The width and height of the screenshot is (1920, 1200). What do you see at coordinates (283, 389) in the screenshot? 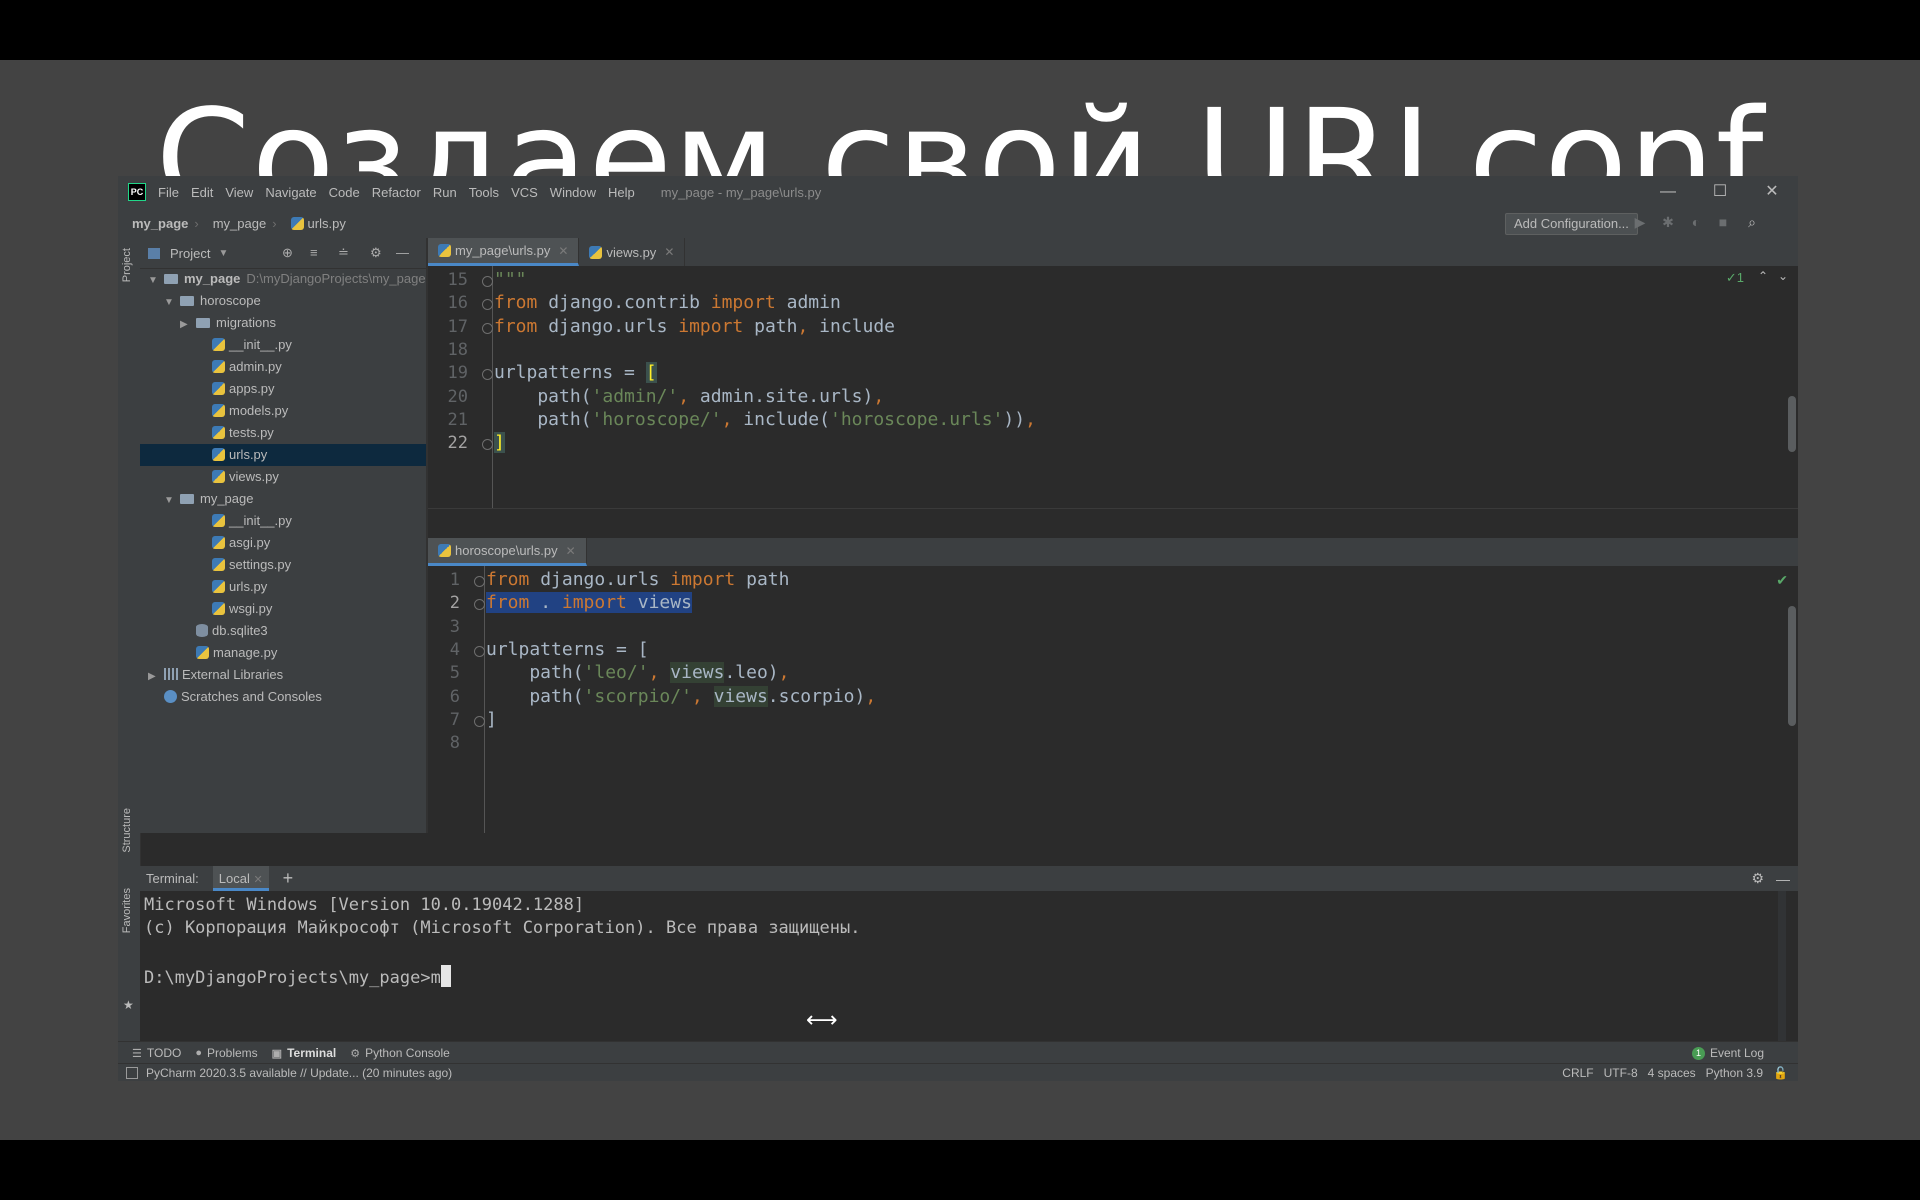
I see `tree-item: apps.py` at bounding box center [283, 389].